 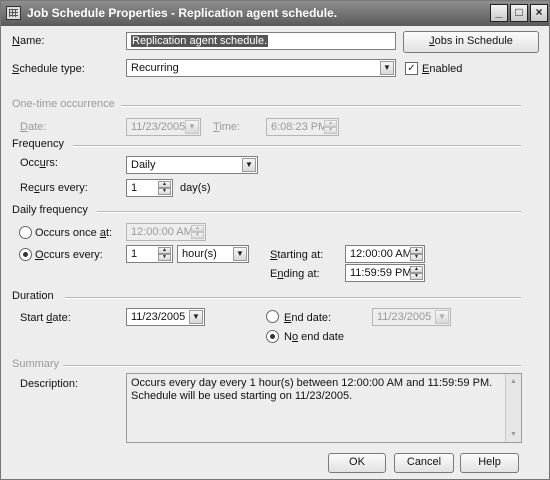 I want to click on no-end-date-label: No end date, so click(x=314, y=337).